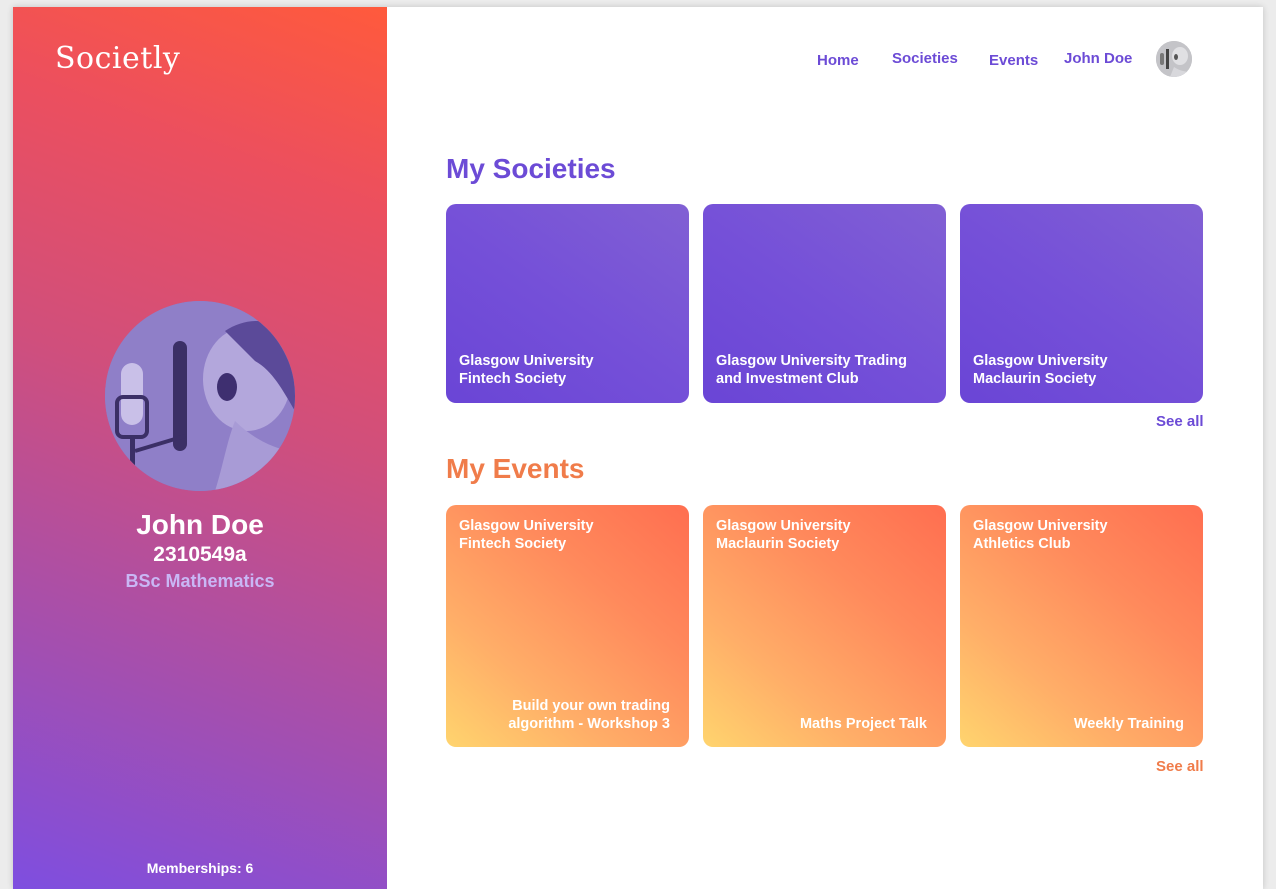  What do you see at coordinates (1081, 303) in the screenshot?
I see `society-card: Glasgow University Maclaurin Society` at bounding box center [1081, 303].